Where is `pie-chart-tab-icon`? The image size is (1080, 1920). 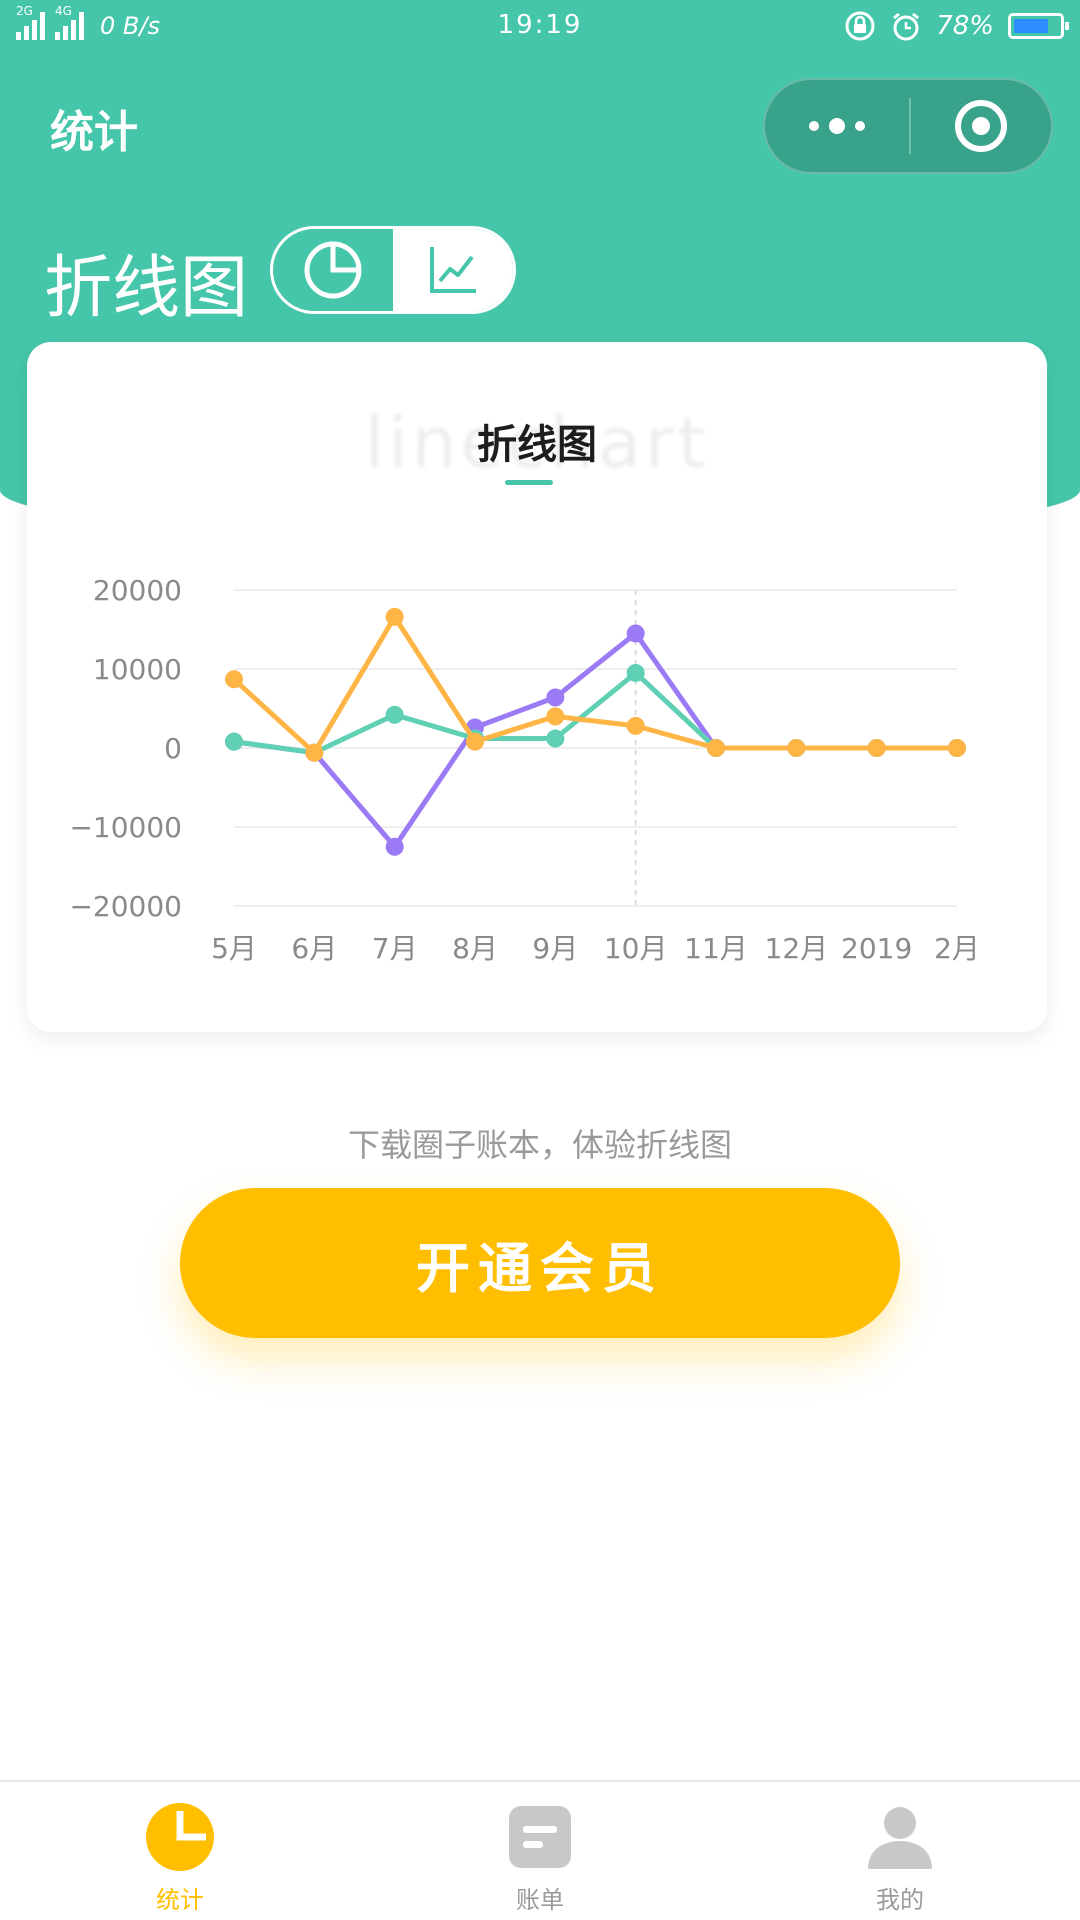
pie-chart-tab-icon is located at coordinates (180, 1837).